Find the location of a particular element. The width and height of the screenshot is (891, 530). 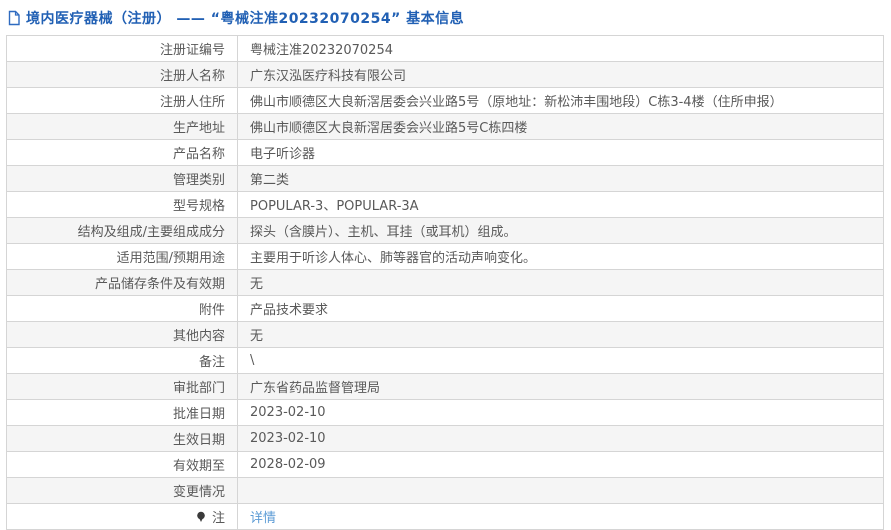

row-value: 电子听诊器 is located at coordinates (283, 154).